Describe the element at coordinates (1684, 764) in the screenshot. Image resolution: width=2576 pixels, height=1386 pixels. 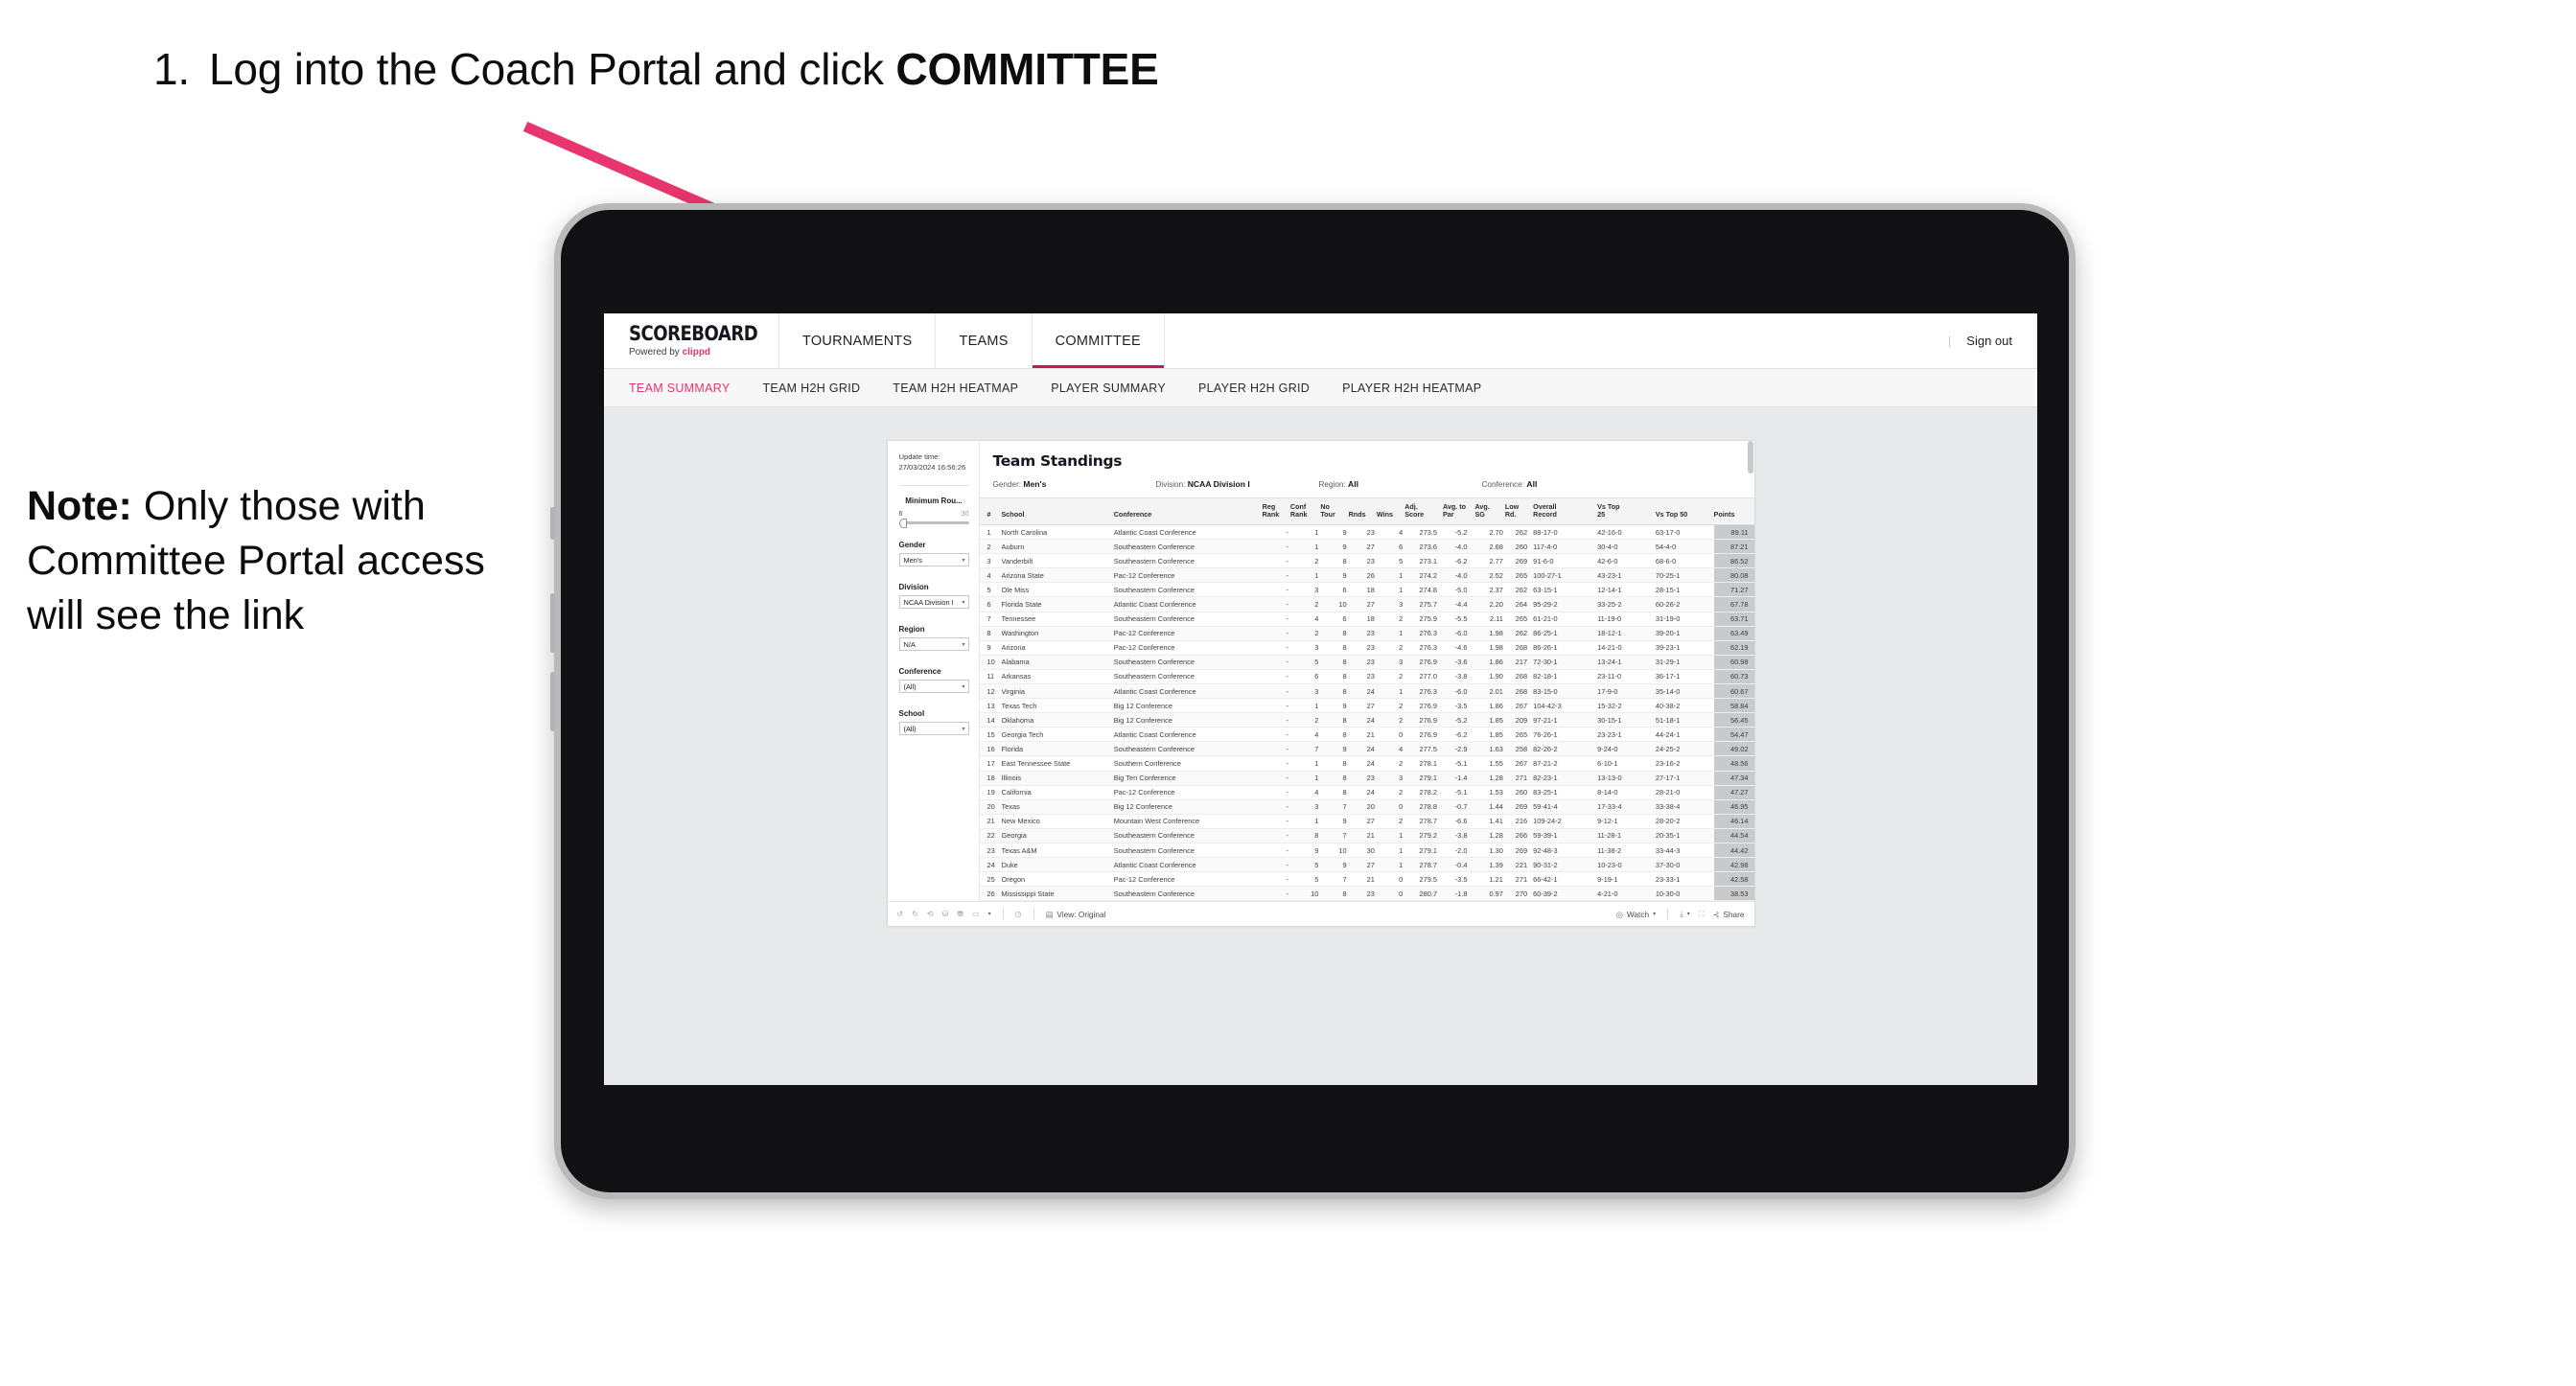
I see `table-cell: 23-16-2` at that location.